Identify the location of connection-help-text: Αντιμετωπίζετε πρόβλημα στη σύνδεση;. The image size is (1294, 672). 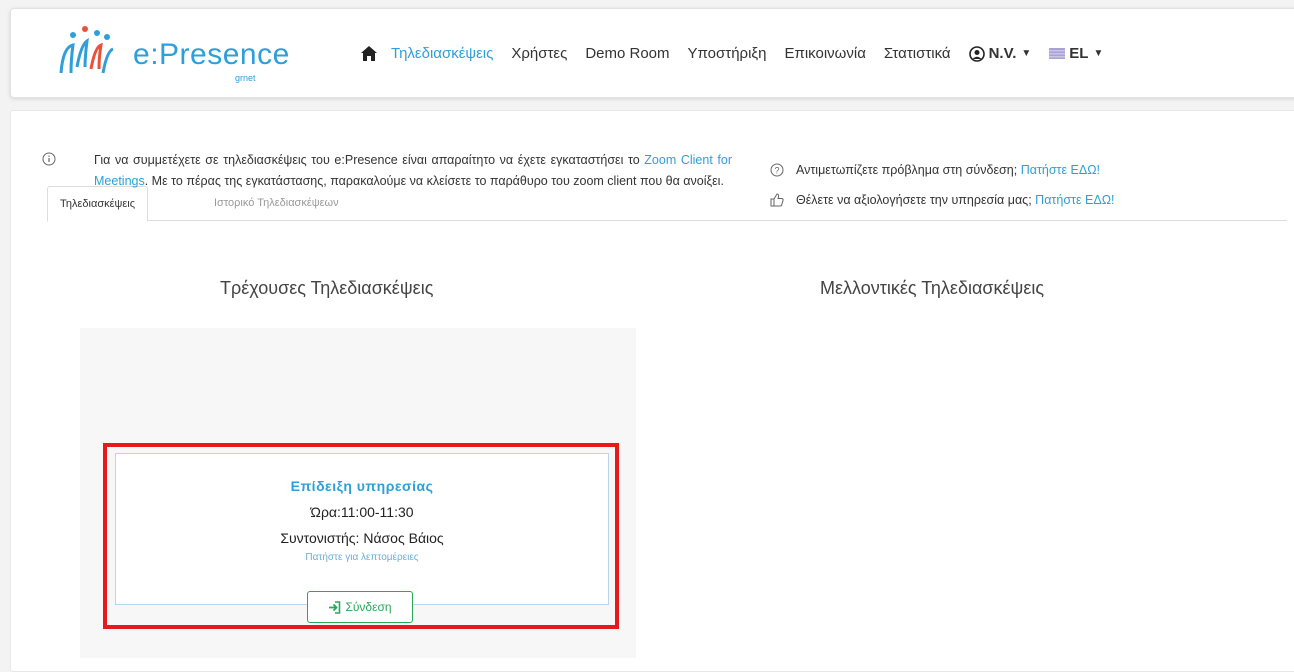
(907, 170).